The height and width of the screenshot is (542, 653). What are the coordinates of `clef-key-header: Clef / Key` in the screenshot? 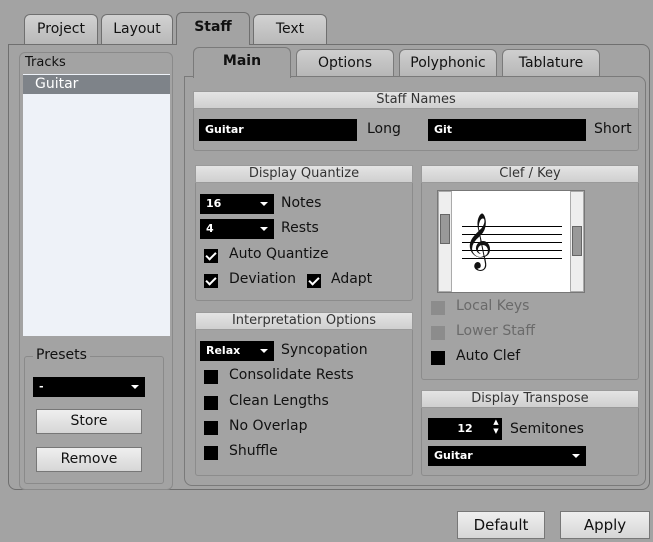 It's located at (530, 174).